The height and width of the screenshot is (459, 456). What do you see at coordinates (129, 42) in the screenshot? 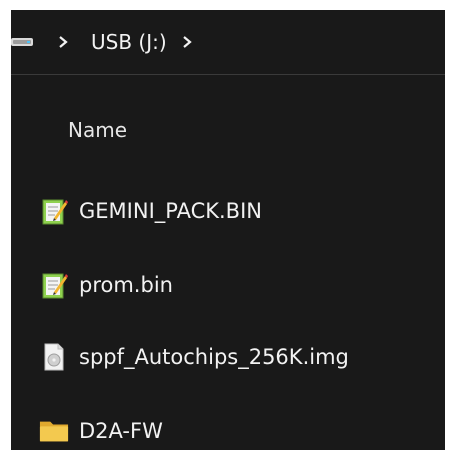
I see `breadcrumb-item-usb: USB (J:)` at bounding box center [129, 42].